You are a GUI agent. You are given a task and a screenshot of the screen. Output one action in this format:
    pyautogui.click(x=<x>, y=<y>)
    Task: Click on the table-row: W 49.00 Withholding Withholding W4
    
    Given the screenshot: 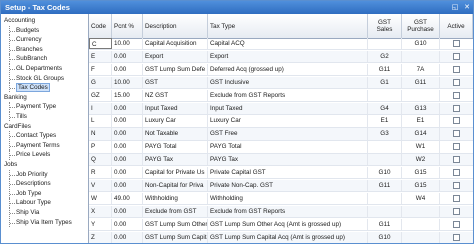 What is the action you would take?
    pyautogui.click(x=281, y=199)
    